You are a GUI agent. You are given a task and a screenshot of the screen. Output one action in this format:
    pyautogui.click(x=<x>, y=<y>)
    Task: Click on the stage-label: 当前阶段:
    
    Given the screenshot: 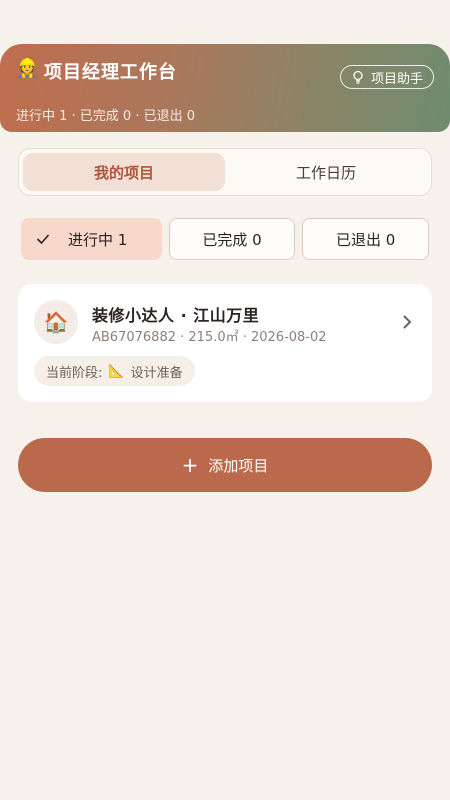 What is the action you would take?
    pyautogui.click(x=74, y=373)
    